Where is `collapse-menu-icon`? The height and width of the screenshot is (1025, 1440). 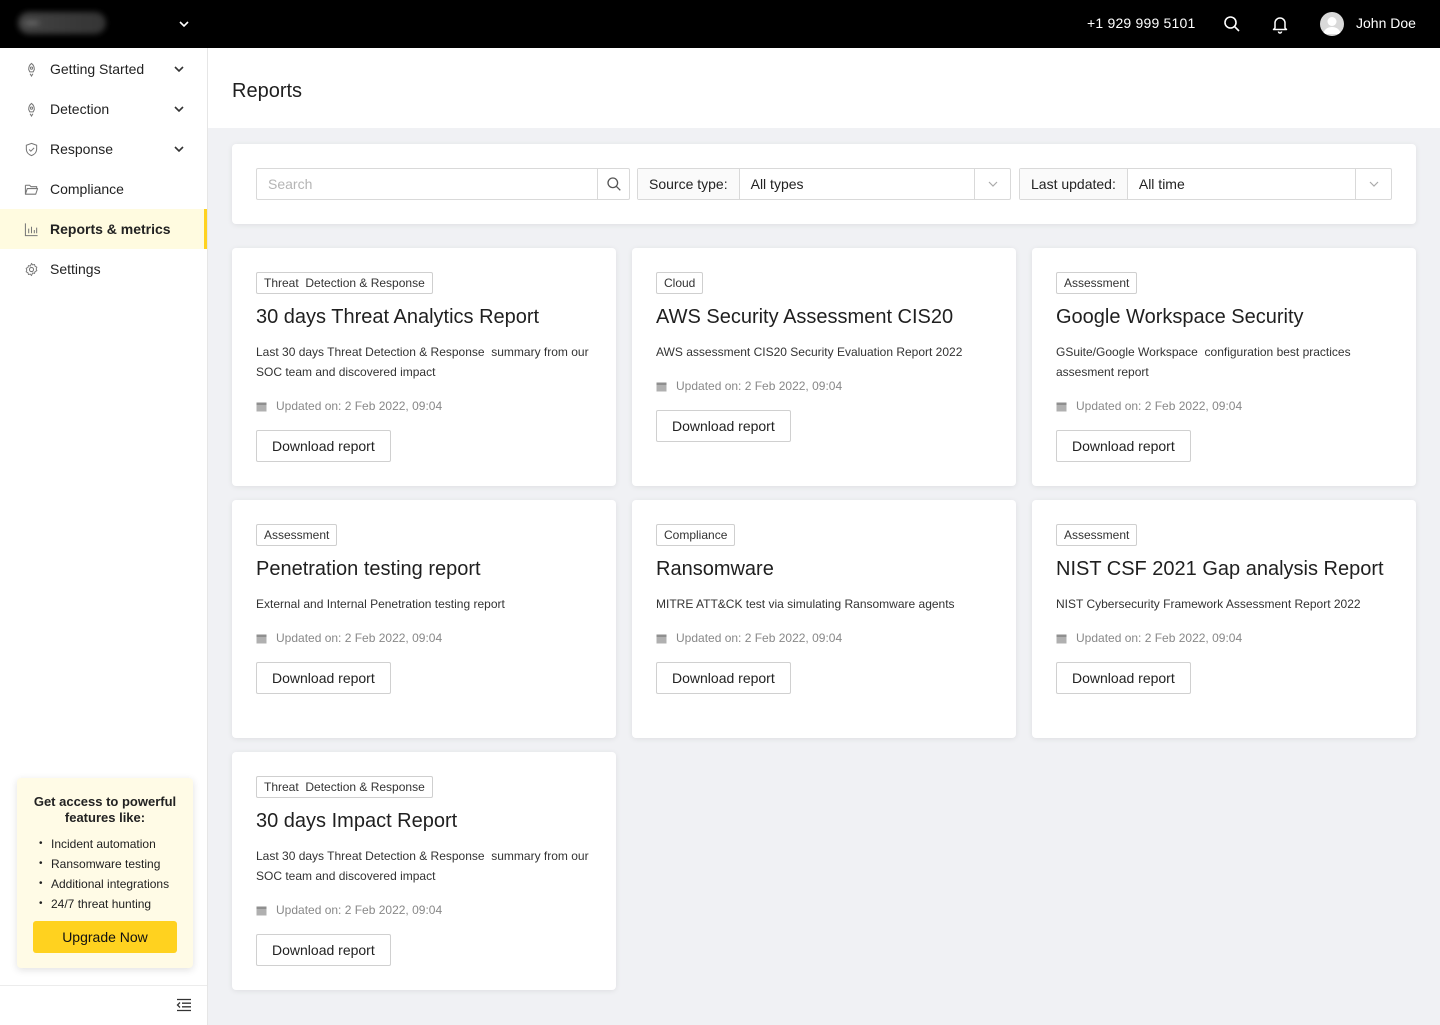 collapse-menu-icon is located at coordinates (184, 1005).